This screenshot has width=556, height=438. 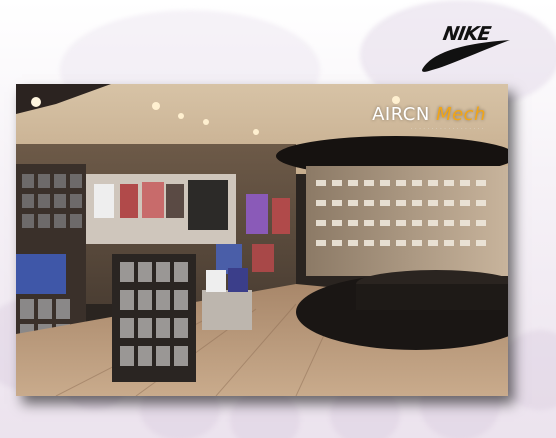 I want to click on watermark-subline: · · · · · · · · · · · · · · · · · ·, so click(x=447, y=129).